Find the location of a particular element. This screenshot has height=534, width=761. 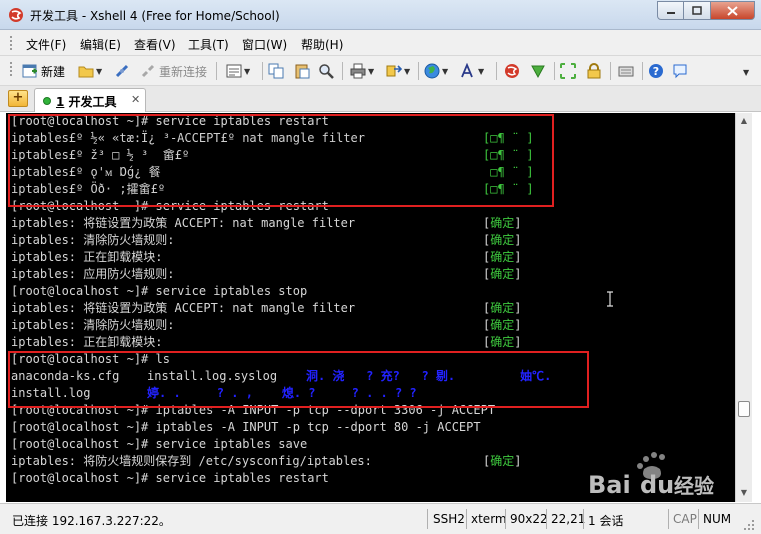

menu-help: 帮助(H) is located at coordinates (322, 44).